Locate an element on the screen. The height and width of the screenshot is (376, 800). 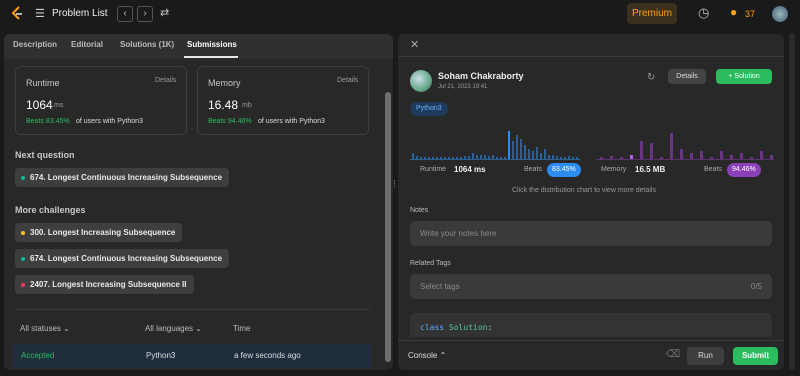
distribution-chart is located at coordinates (592, 145).